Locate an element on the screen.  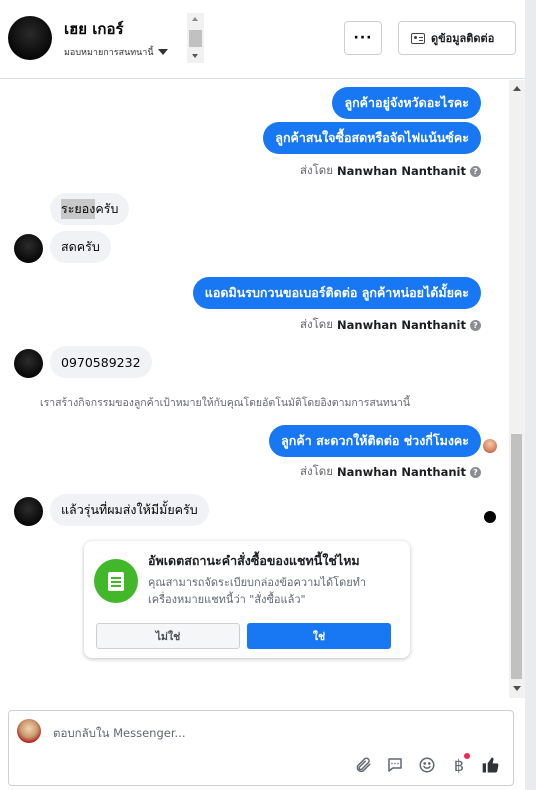
incoming-message: ระยอง ครับ is located at coordinates (90, 209).